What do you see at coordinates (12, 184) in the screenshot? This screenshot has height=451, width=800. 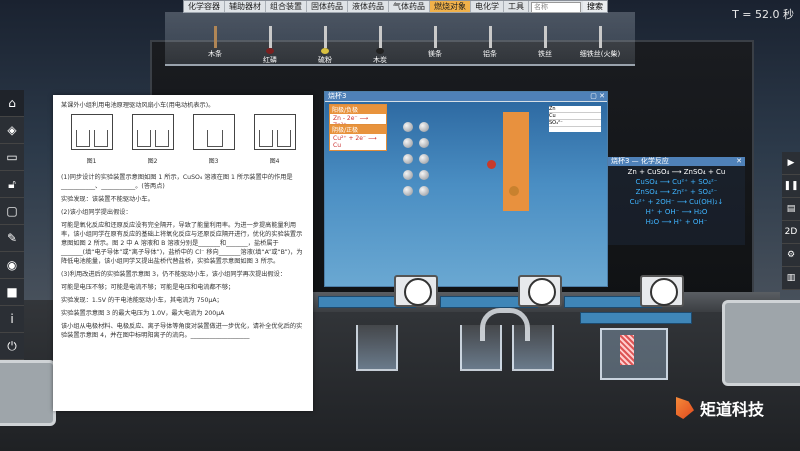 I see `lock-icon: 🔓︎` at bounding box center [12, 184].